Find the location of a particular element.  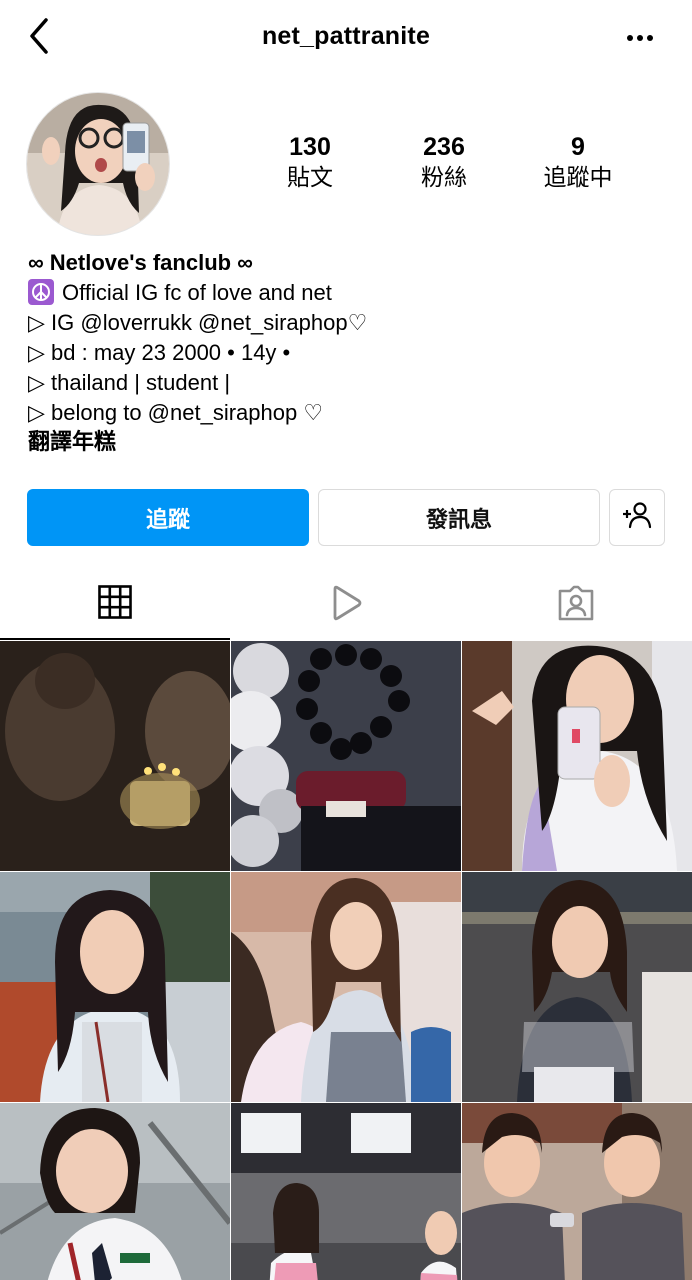

translate-link: 翻譯年糕 is located at coordinates (348, 443).